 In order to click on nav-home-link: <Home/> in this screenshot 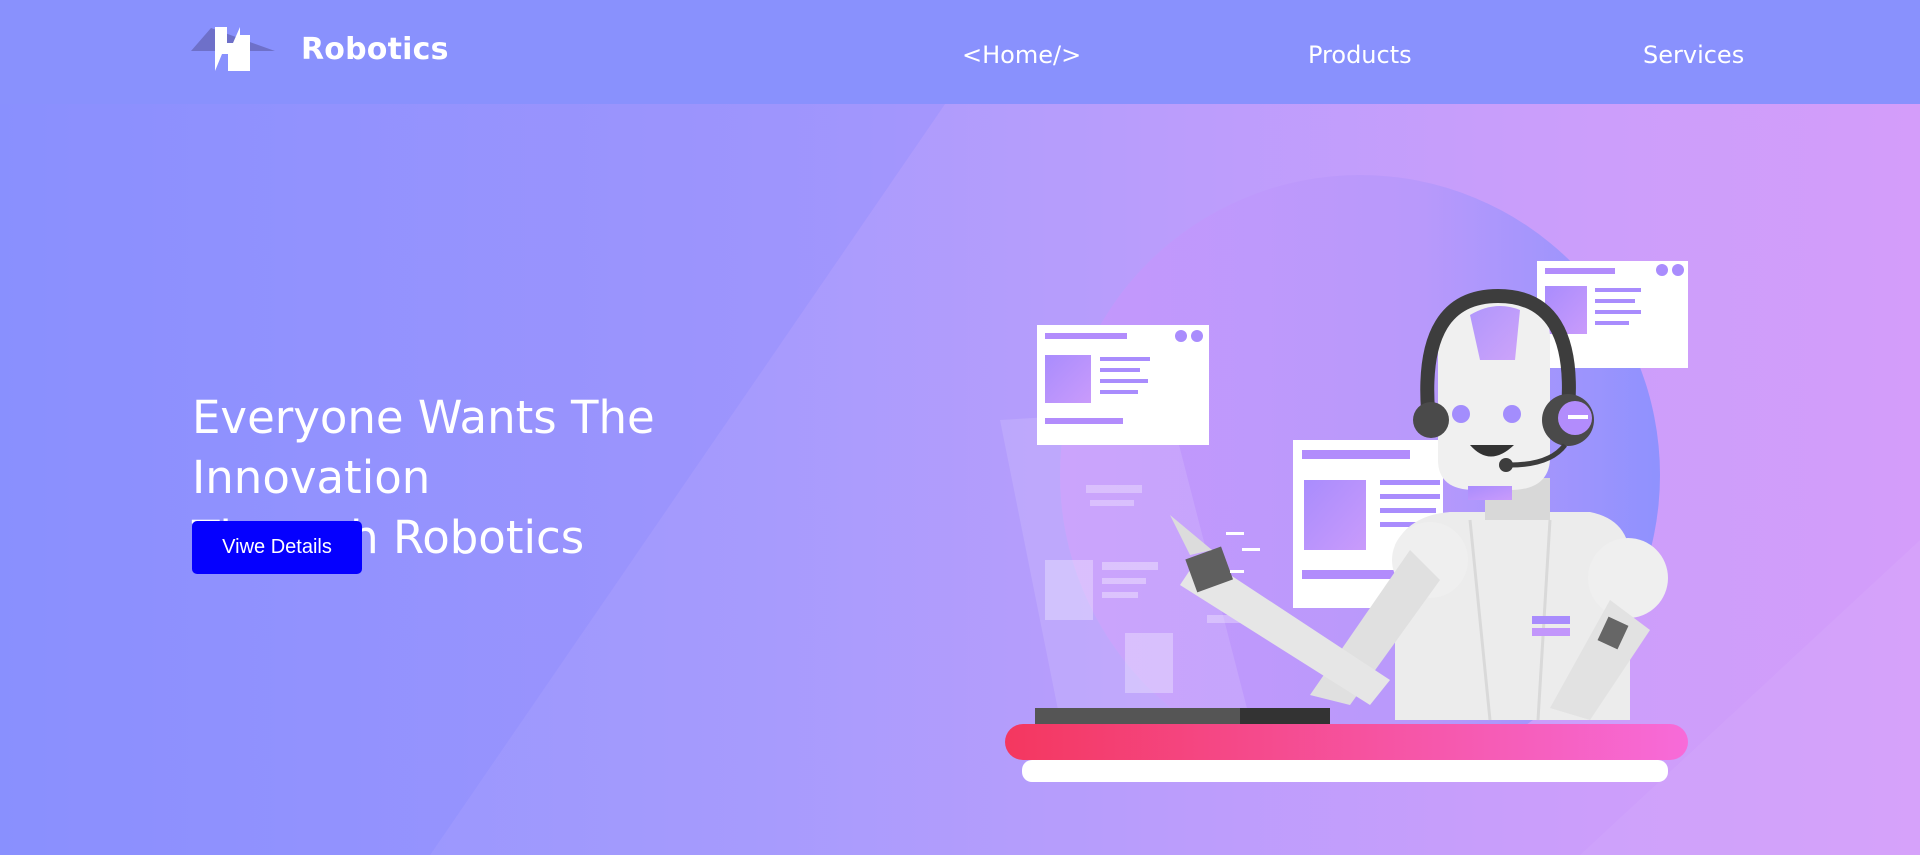, I will do `click(1021, 55)`.